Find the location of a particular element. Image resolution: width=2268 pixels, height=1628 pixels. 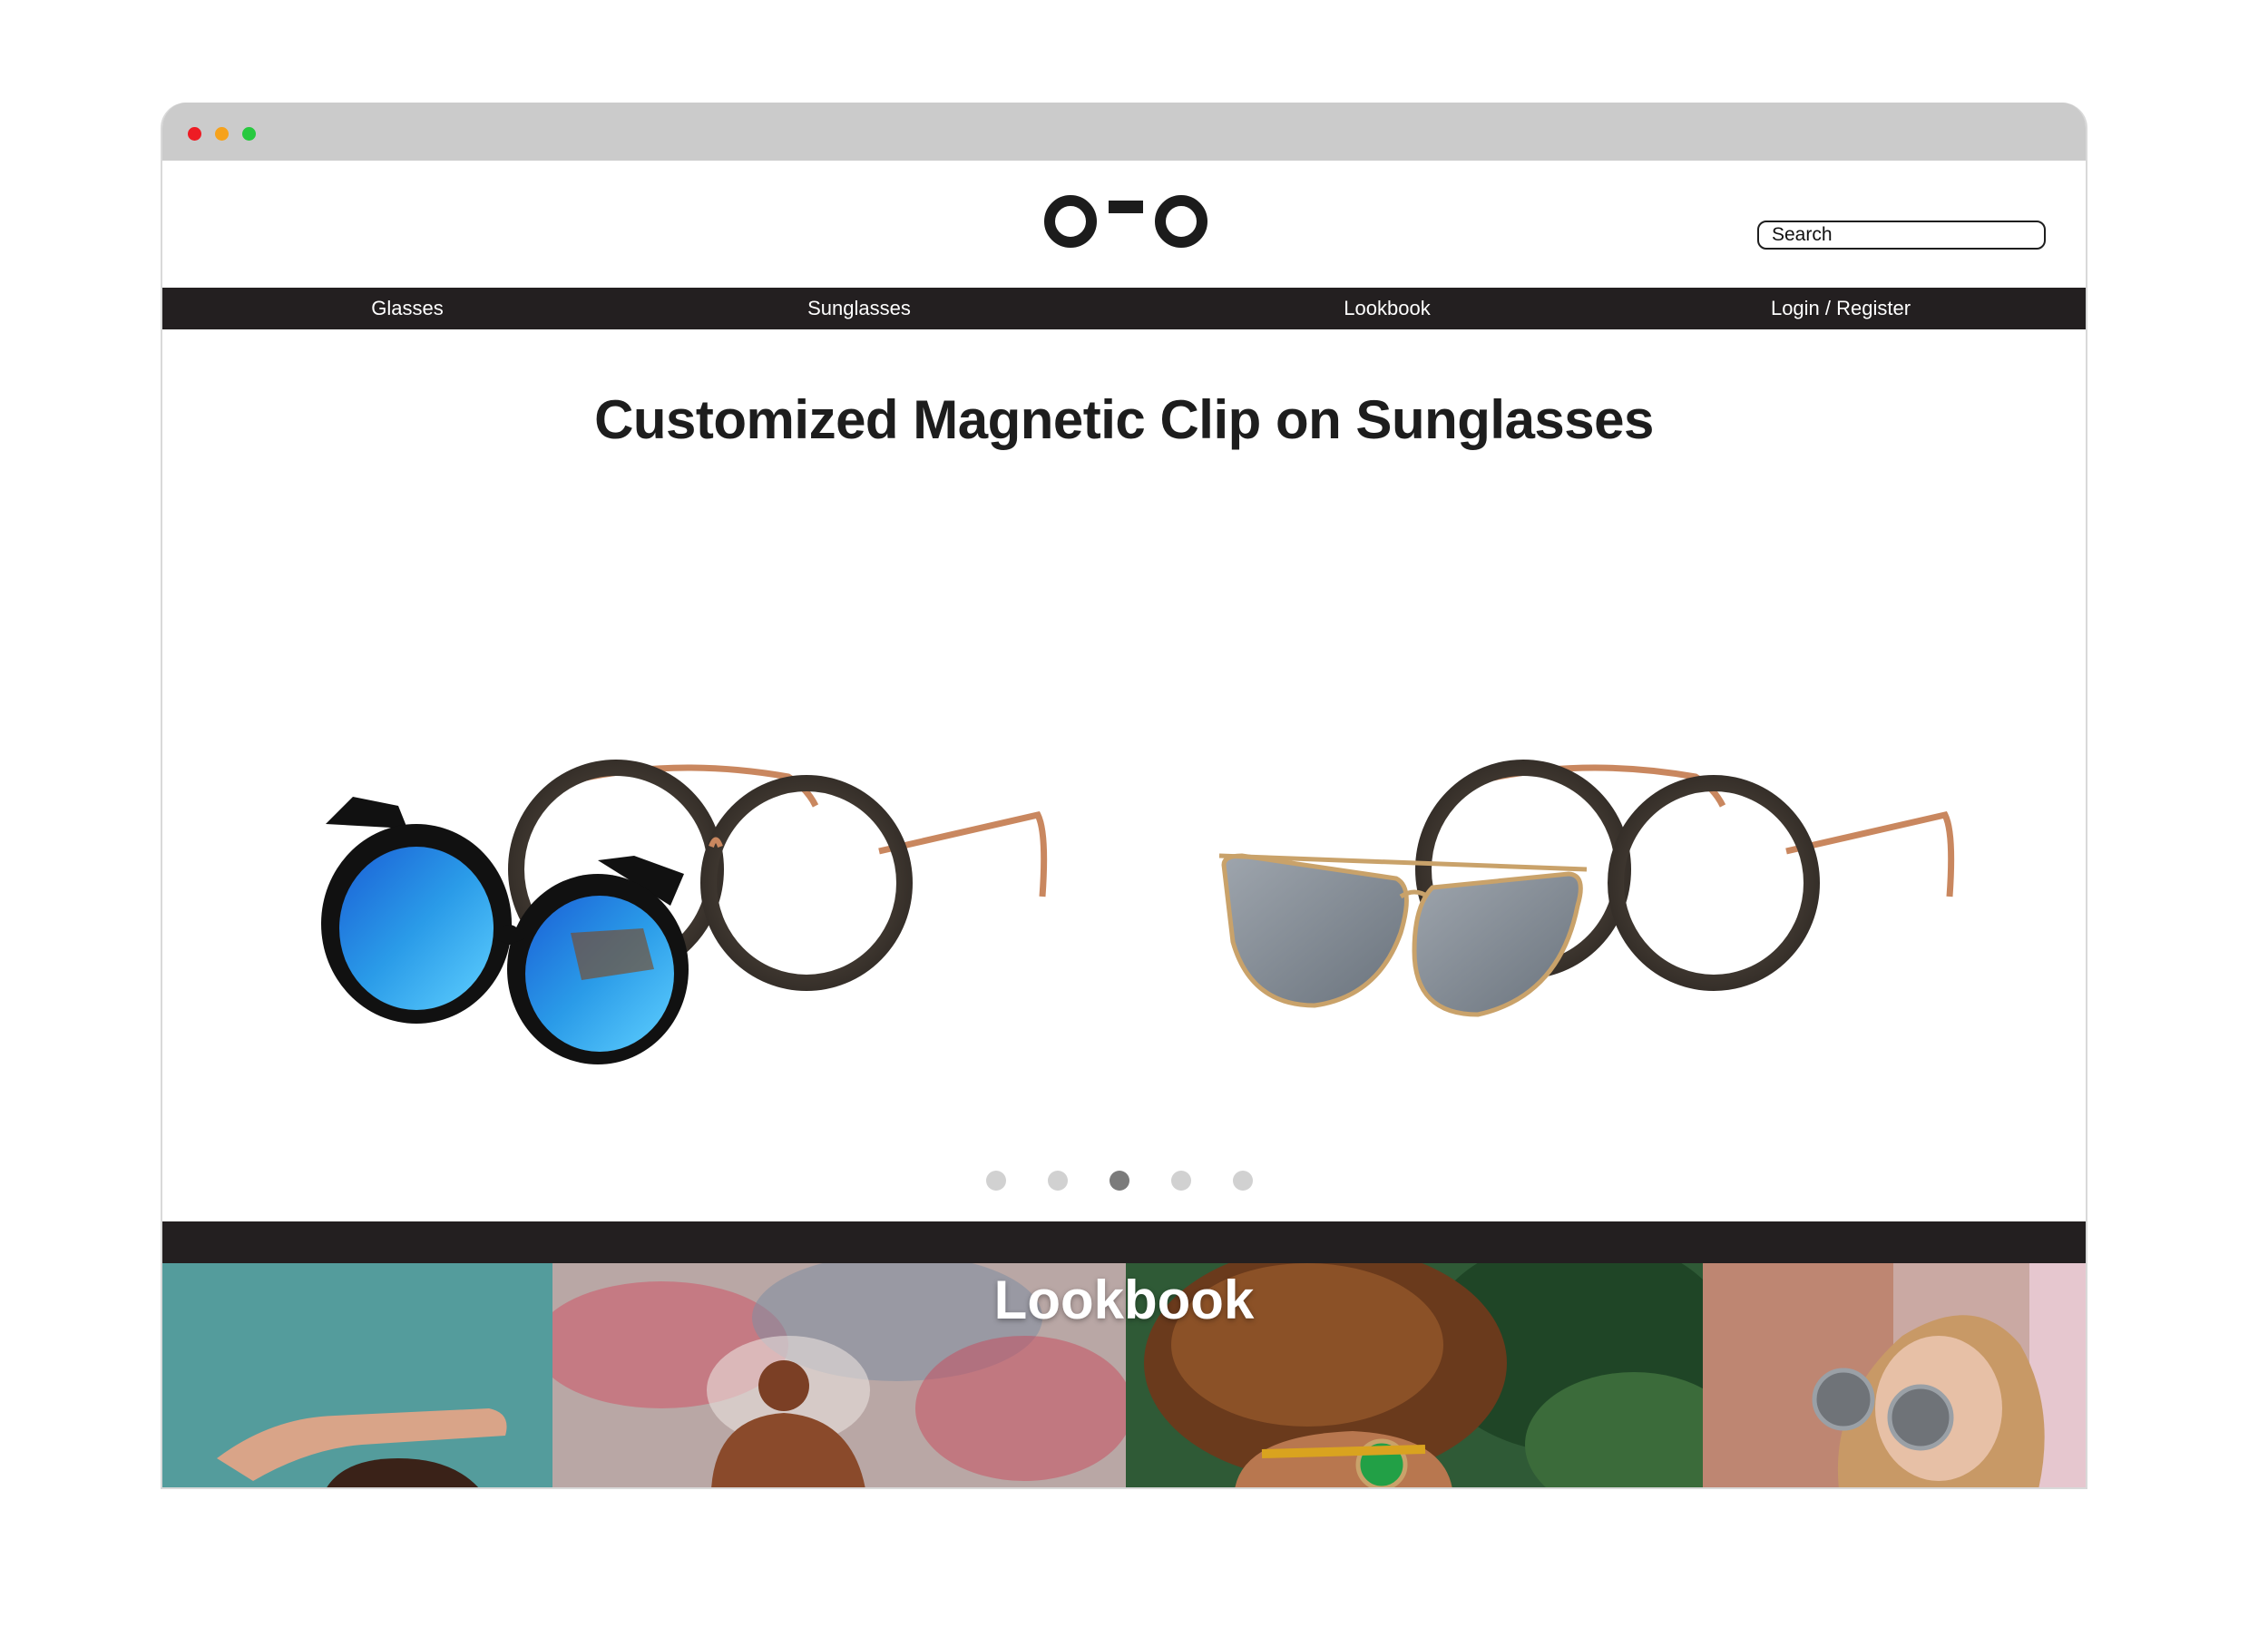

close-window-button is located at coordinates (195, 134).